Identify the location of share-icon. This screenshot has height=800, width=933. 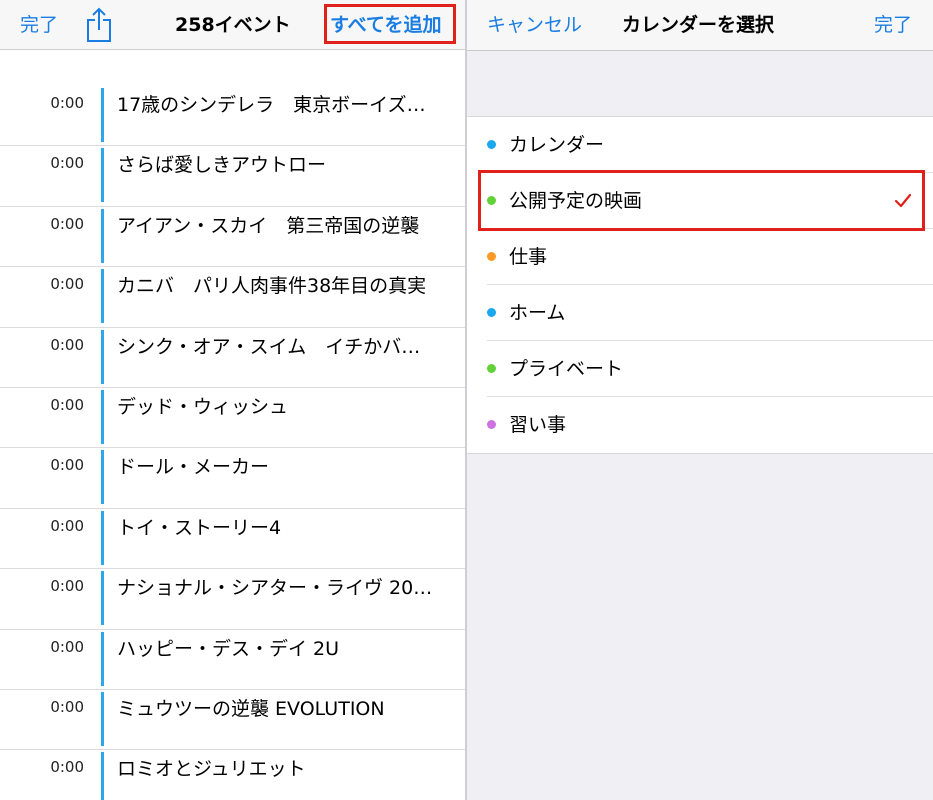
(99, 25).